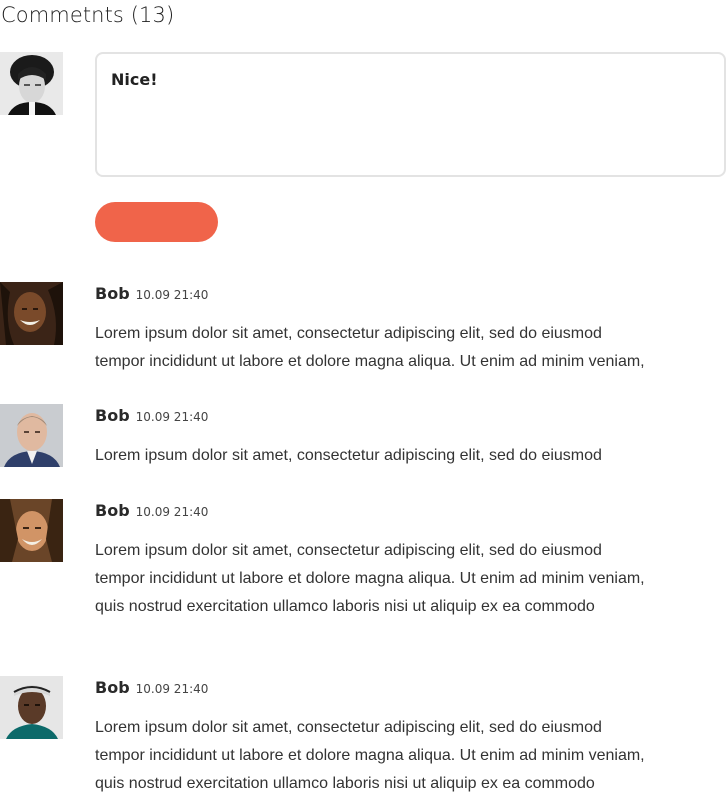  What do you see at coordinates (156, 222) in the screenshot?
I see `submit-comment-button` at bounding box center [156, 222].